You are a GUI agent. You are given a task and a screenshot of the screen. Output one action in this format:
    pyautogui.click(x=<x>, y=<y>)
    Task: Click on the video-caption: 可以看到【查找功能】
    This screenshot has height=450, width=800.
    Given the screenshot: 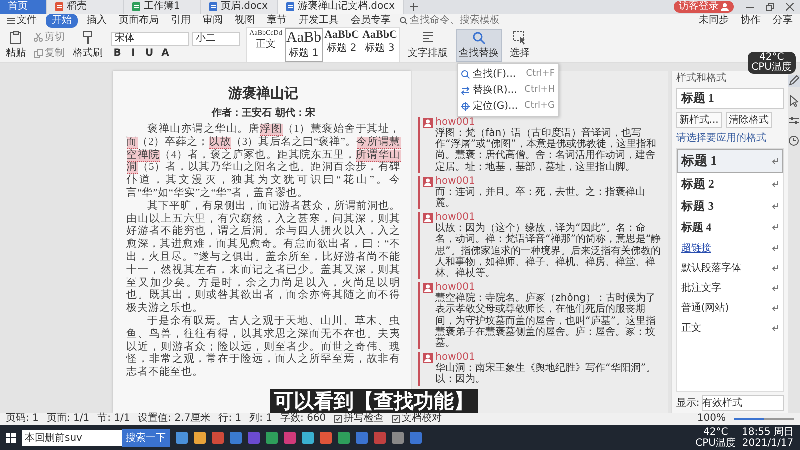 What is the action you would take?
    pyautogui.click(x=374, y=401)
    